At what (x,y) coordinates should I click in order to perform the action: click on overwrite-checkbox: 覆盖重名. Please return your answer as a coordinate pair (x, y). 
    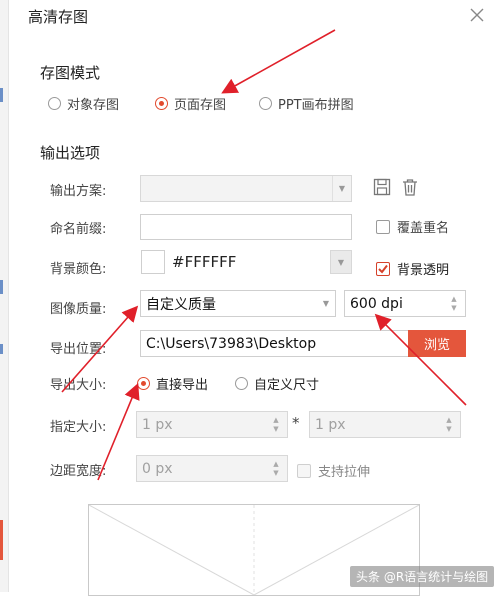
    Looking at the image, I should click on (412, 226).